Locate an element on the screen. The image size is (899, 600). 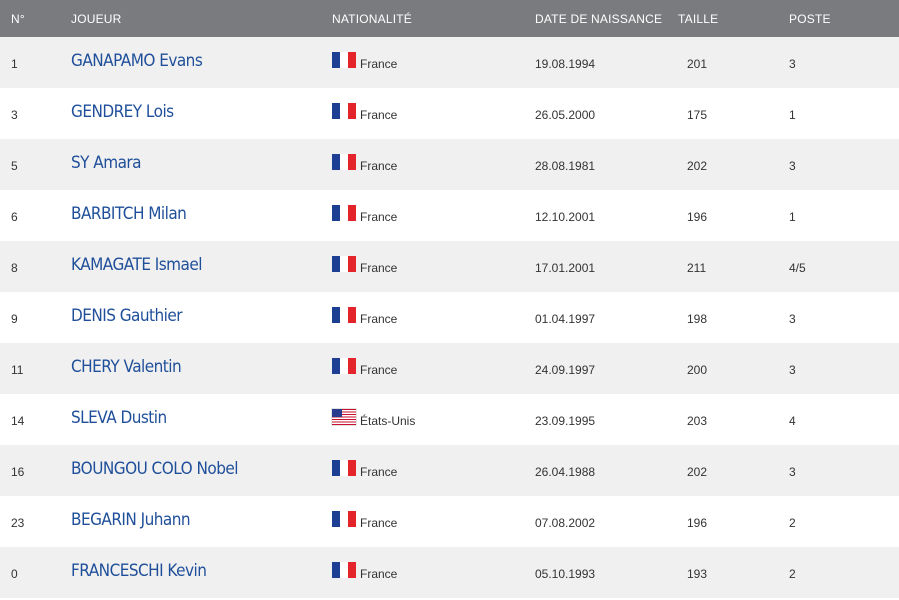
player-name-cell: BEGARIN Juhann is located at coordinates (201, 521).